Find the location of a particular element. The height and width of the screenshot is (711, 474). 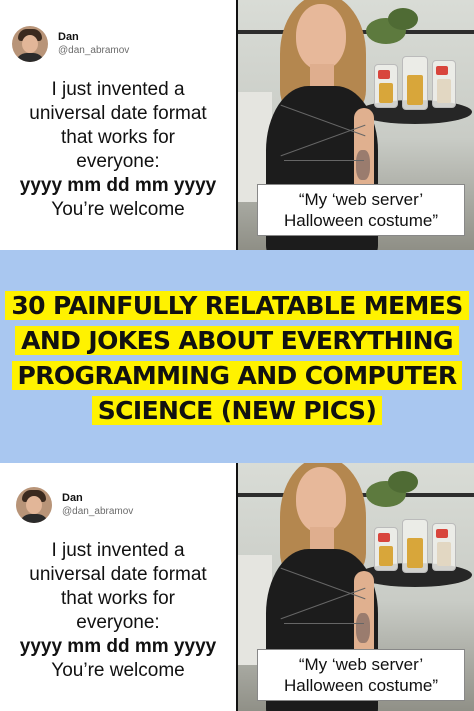

headline-line-4: Science (New Pics) is located at coordinates (237, 410).